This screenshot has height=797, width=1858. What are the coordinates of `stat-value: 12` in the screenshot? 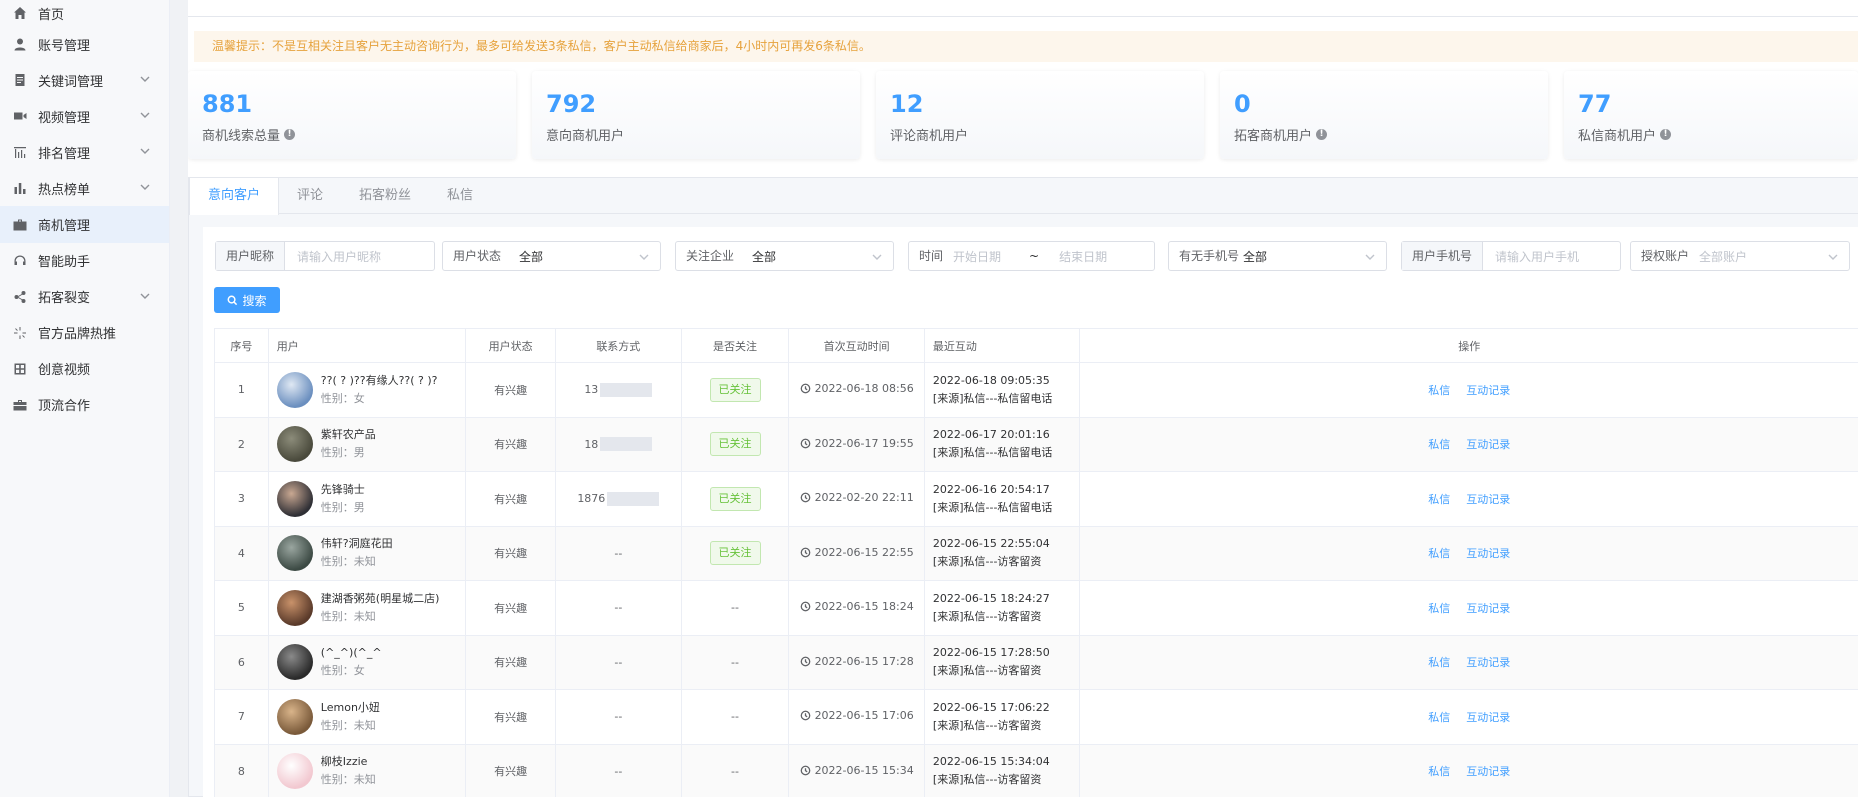 It's located at (907, 104).